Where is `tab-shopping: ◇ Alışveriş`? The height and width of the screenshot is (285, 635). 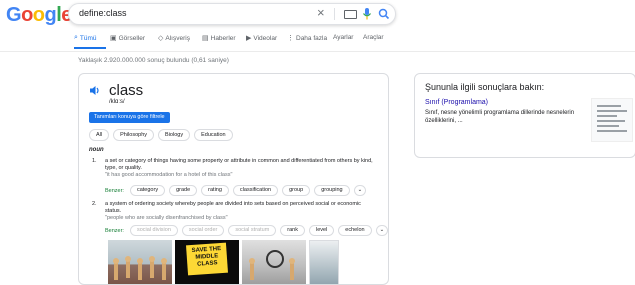 tab-shopping: ◇ Alışveriş is located at coordinates (174, 38).